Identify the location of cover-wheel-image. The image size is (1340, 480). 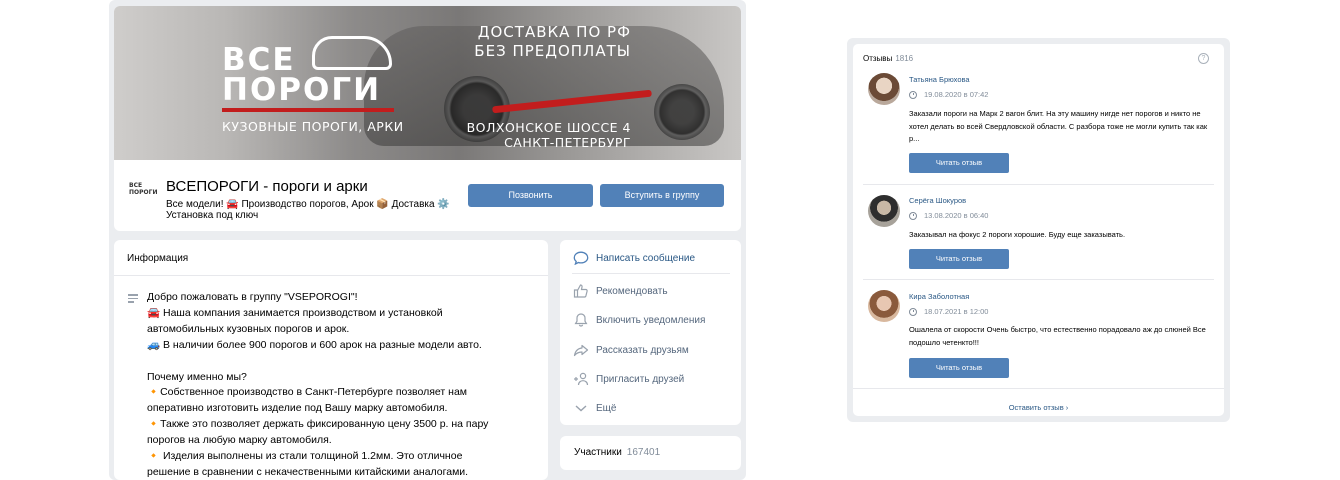
(682, 112).